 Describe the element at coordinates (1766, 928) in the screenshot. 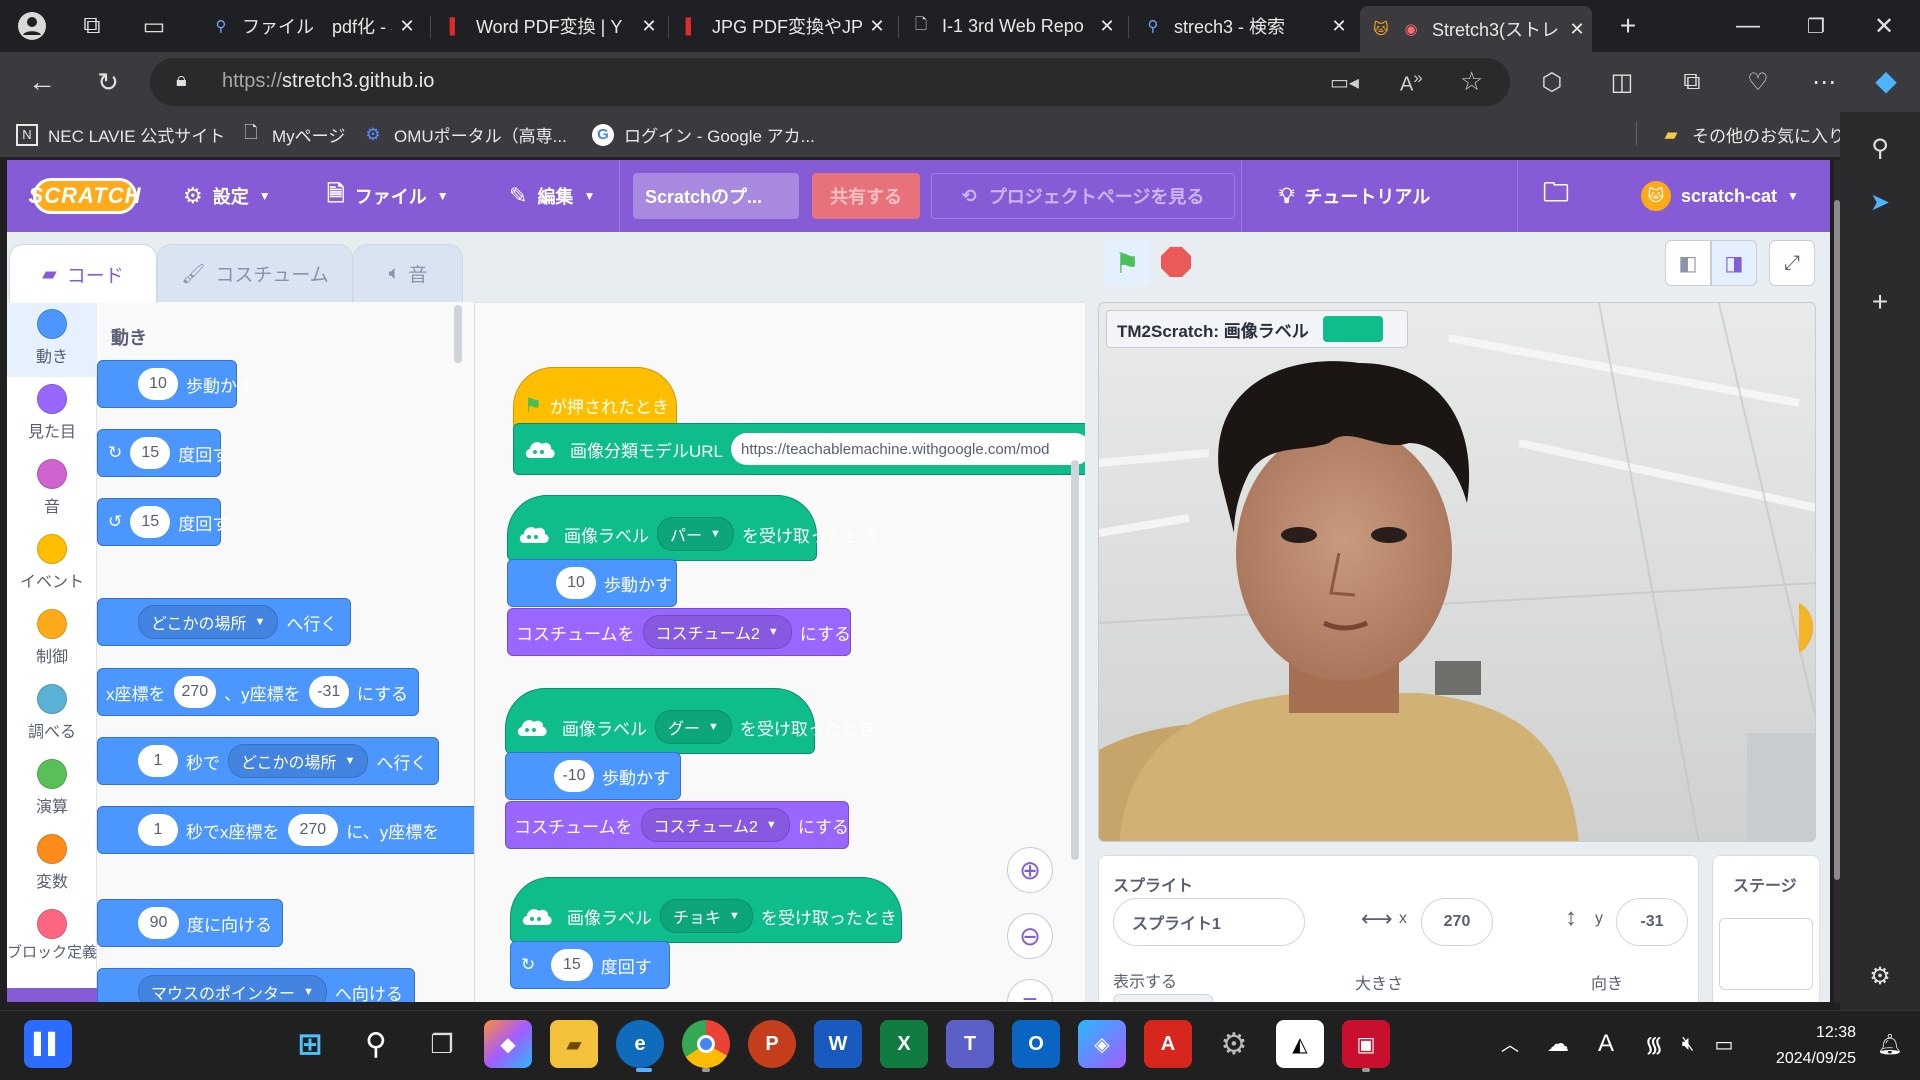

I see `stage-selector-pane: ステージ` at that location.